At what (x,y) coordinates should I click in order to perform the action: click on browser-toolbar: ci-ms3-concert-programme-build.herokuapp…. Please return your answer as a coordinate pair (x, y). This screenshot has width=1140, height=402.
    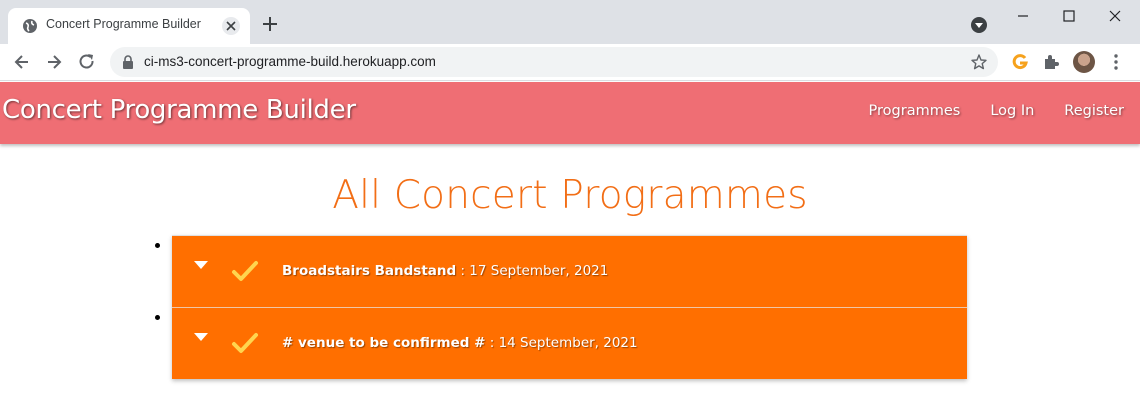
    Looking at the image, I should click on (570, 62).